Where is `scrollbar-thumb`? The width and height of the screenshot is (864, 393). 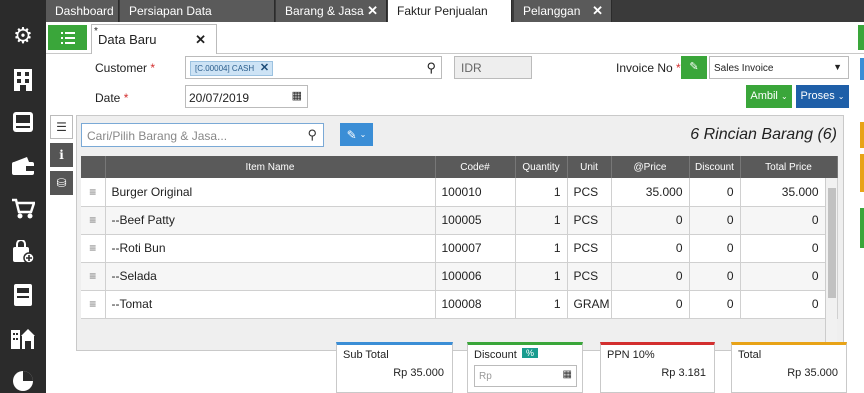 scrollbar-thumb is located at coordinates (832, 243).